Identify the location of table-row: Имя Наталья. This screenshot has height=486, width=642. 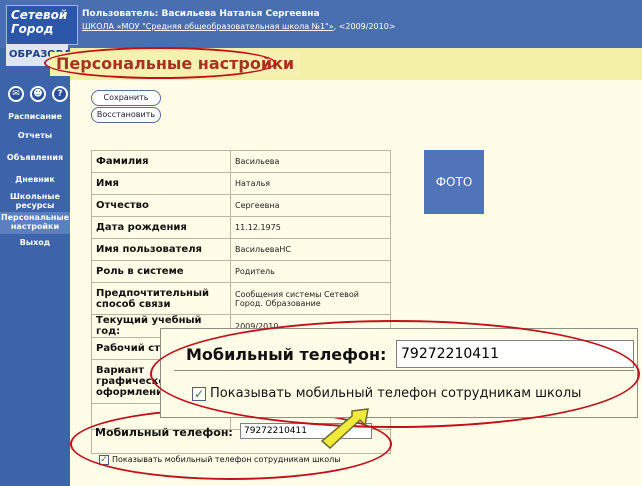
(241, 183).